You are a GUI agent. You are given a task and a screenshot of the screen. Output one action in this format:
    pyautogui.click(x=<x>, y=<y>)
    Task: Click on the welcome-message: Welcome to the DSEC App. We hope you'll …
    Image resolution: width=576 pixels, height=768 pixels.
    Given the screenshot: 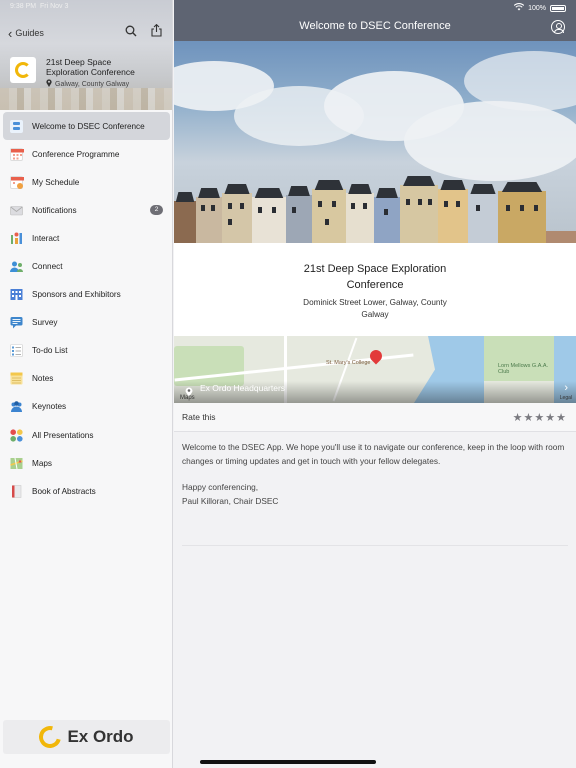 What is the action you would take?
    pyautogui.click(x=375, y=470)
    